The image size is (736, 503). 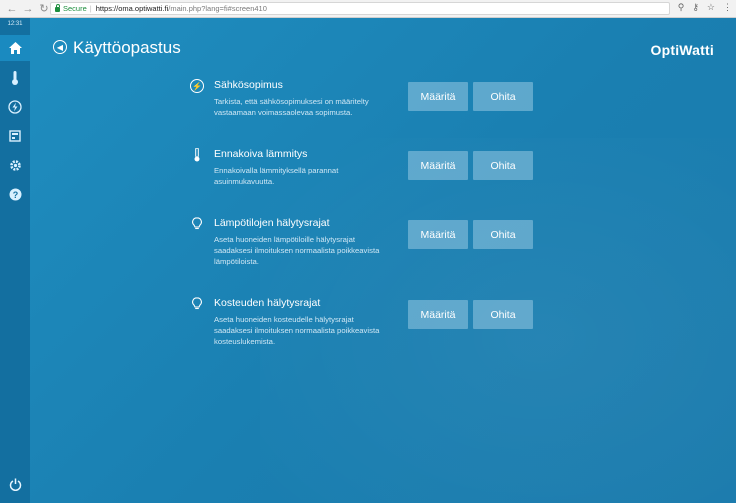 I want to click on sidebar-item-reports, so click(x=15, y=136).